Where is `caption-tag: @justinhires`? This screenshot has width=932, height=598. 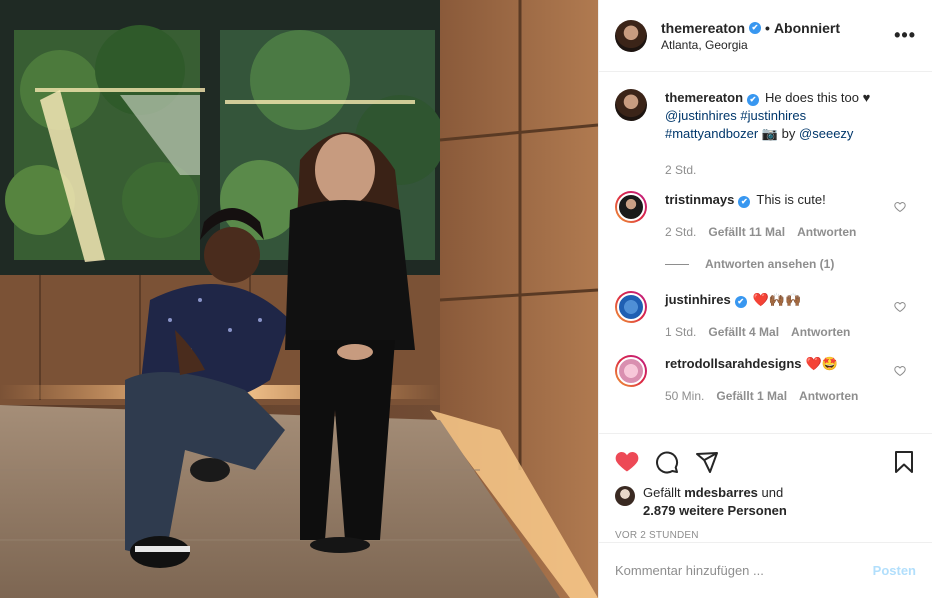 caption-tag: @justinhires is located at coordinates (701, 115).